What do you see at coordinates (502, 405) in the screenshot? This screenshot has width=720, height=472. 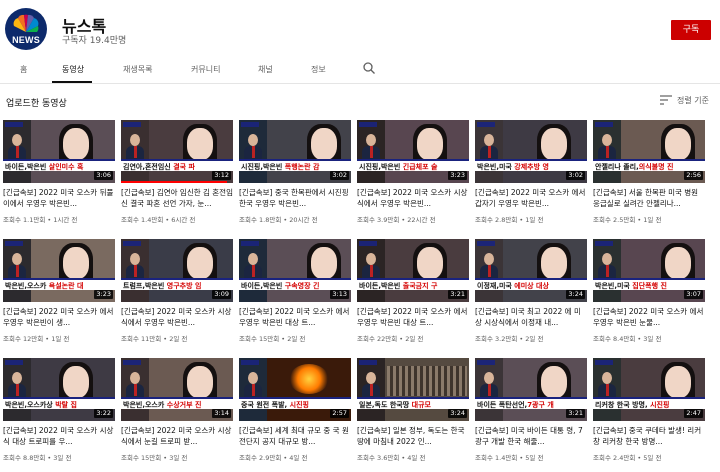 I see `headline-white: 바이든 폭탄선언,` at bounding box center [502, 405].